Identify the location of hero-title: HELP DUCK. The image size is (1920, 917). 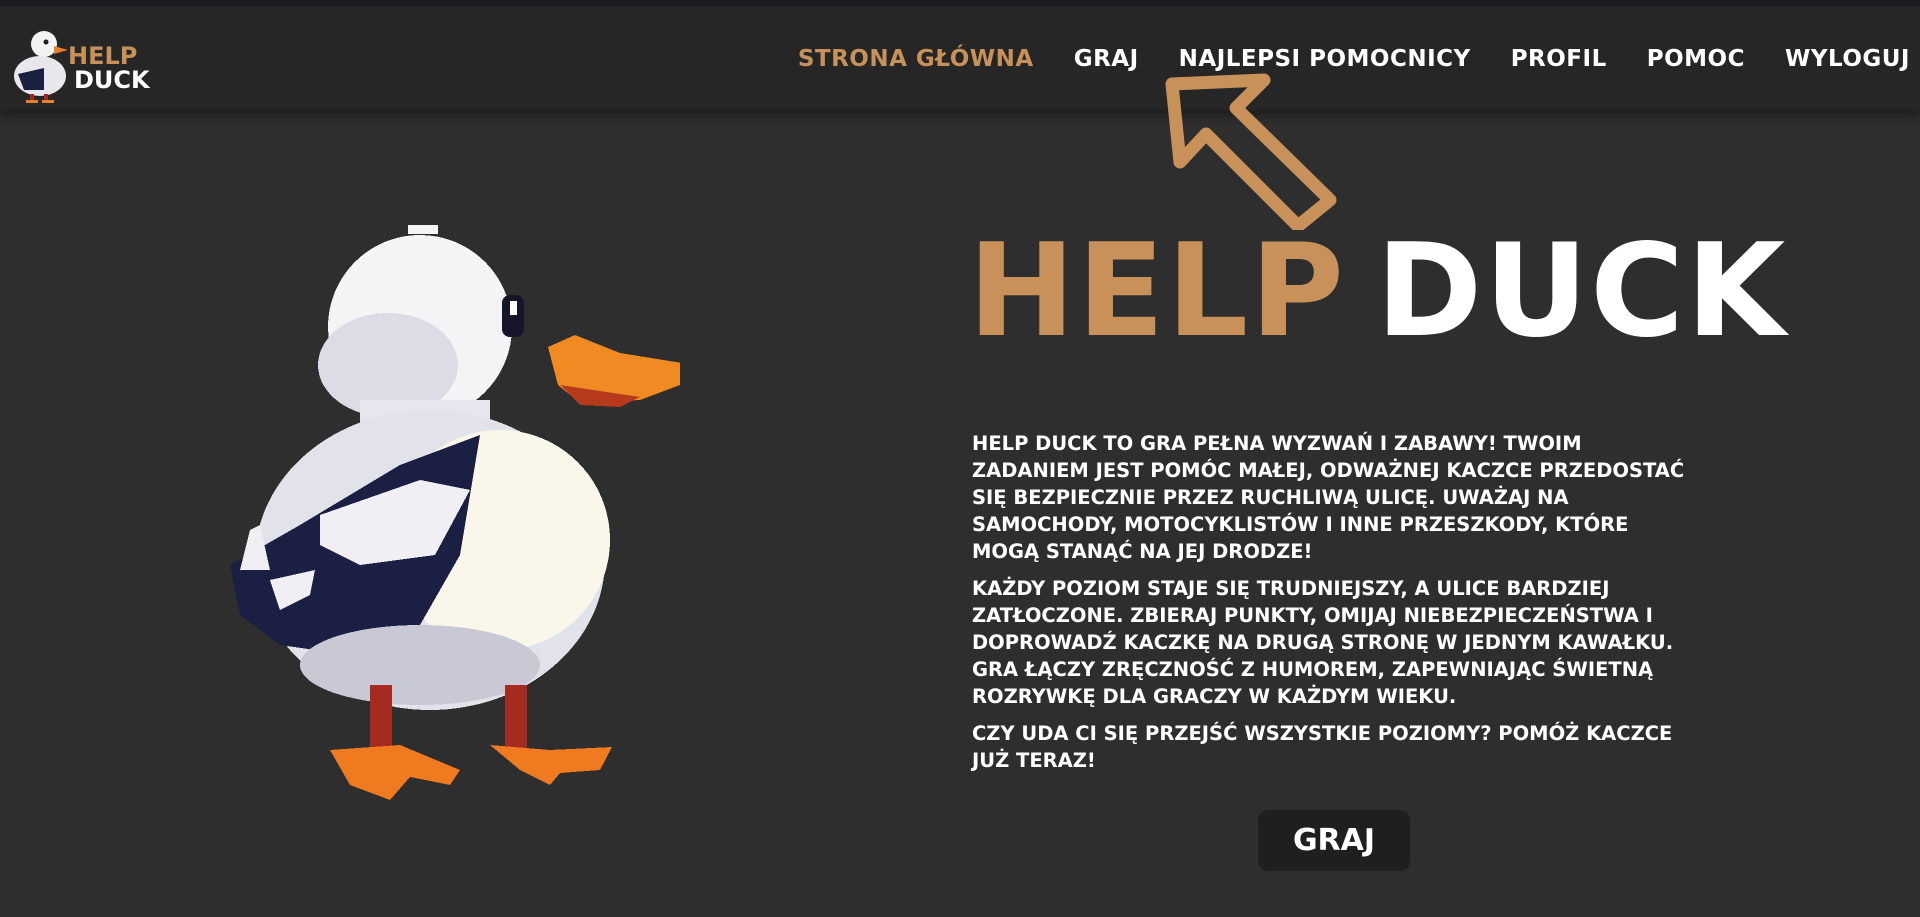
(1377, 292).